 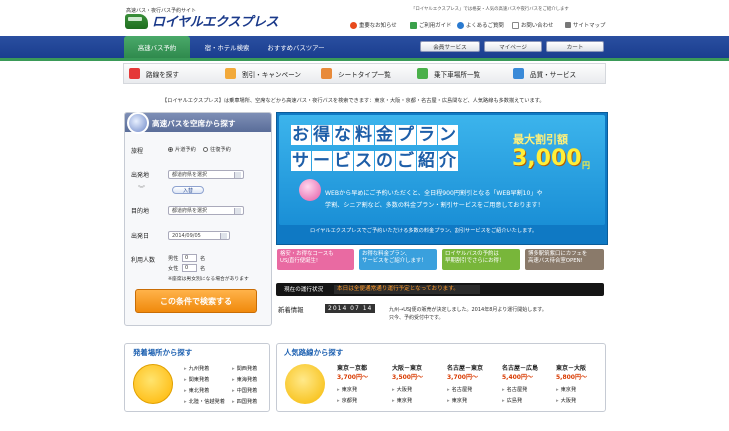 I want to click on route-title: 東京－京都, so click(x=352, y=367).